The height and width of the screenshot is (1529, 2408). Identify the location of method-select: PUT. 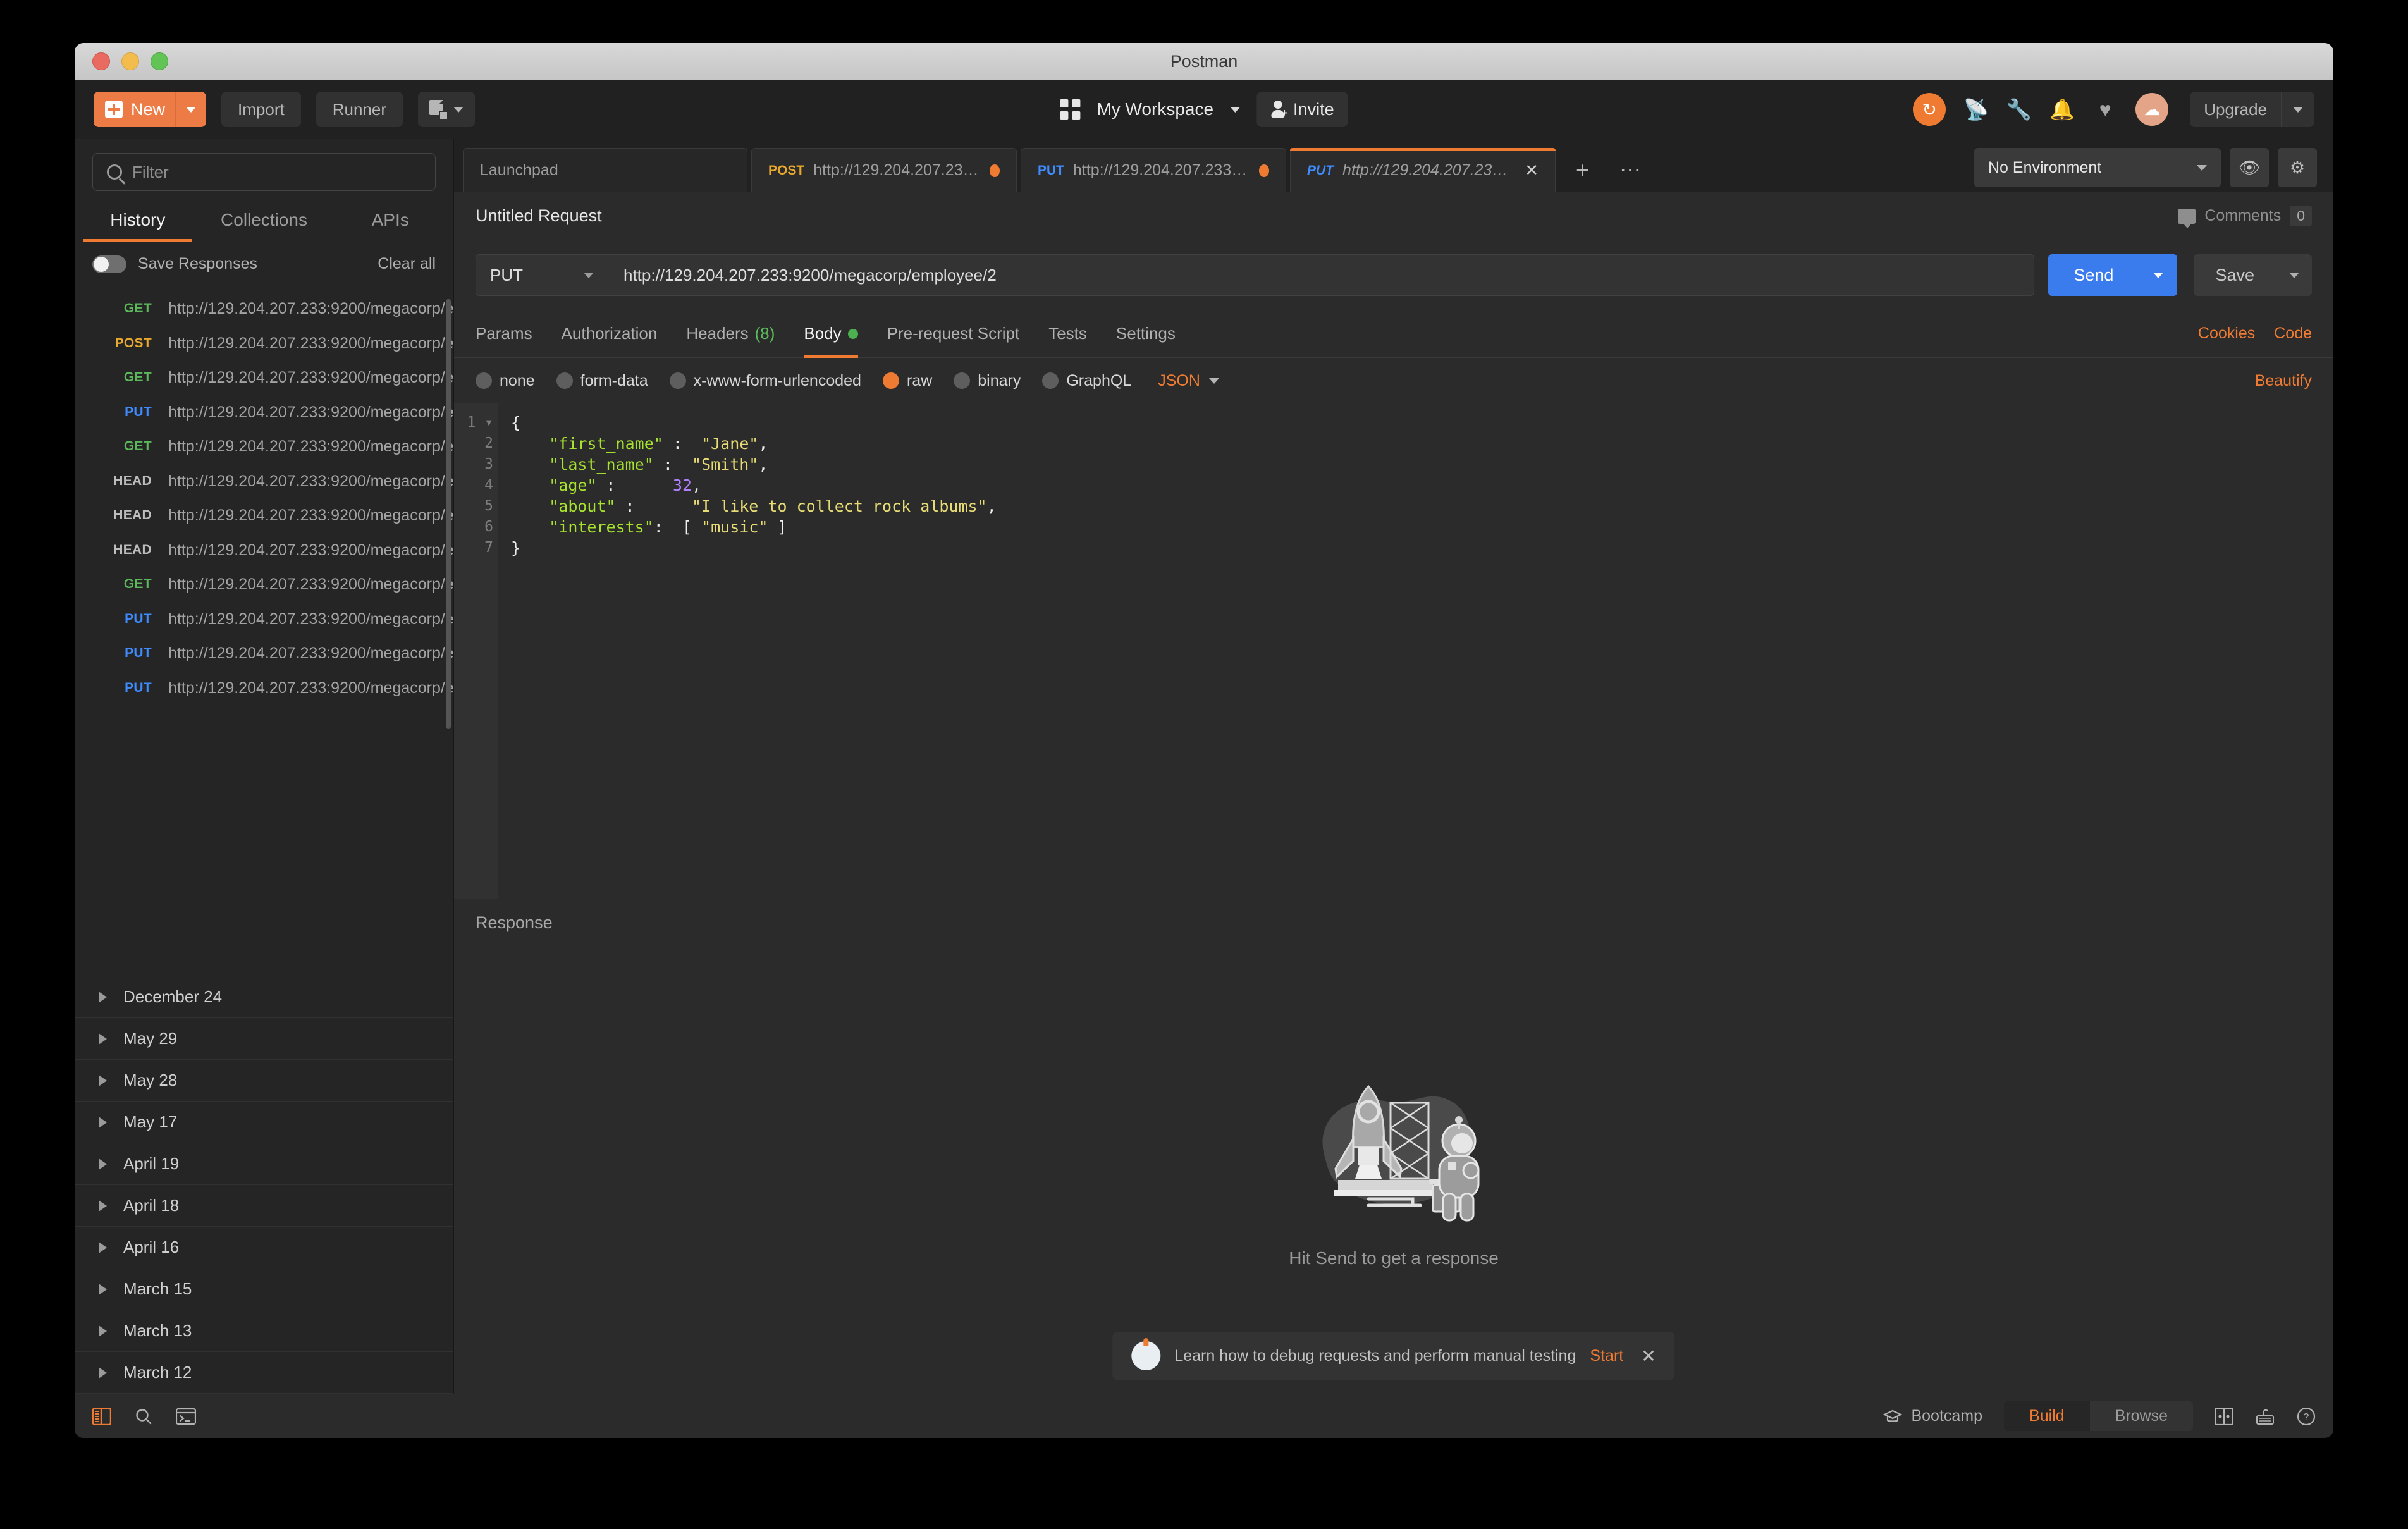
(542, 275).